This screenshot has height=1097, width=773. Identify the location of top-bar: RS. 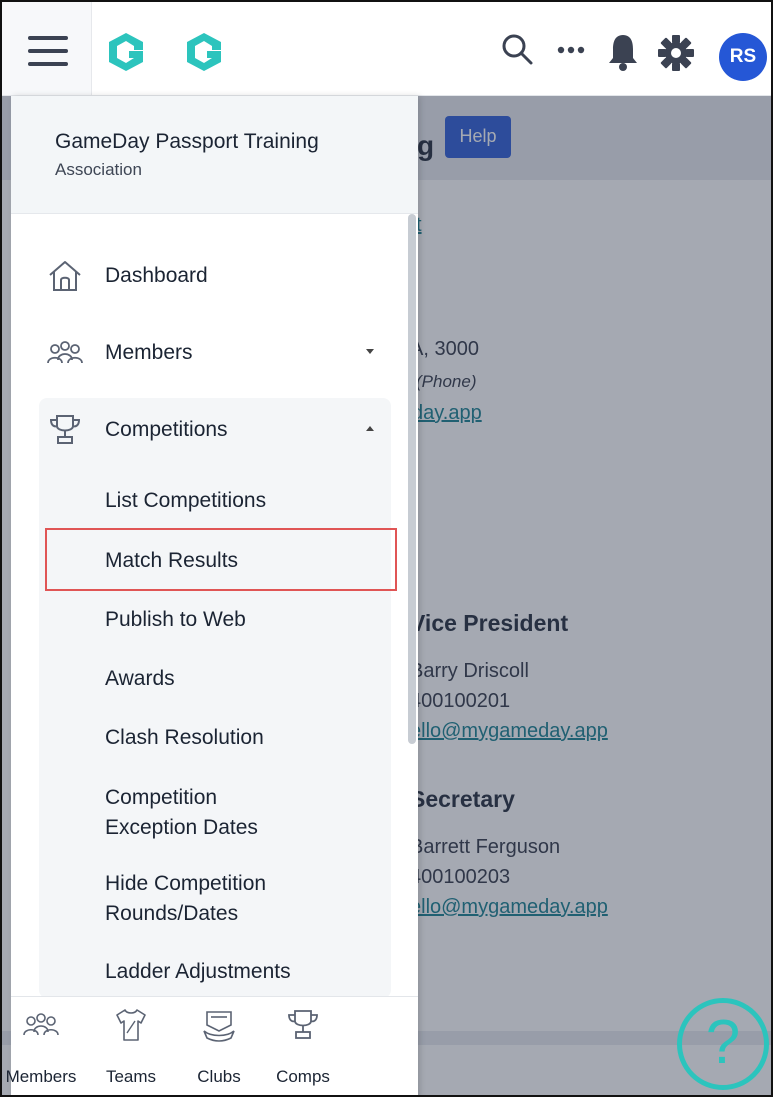
(386, 49).